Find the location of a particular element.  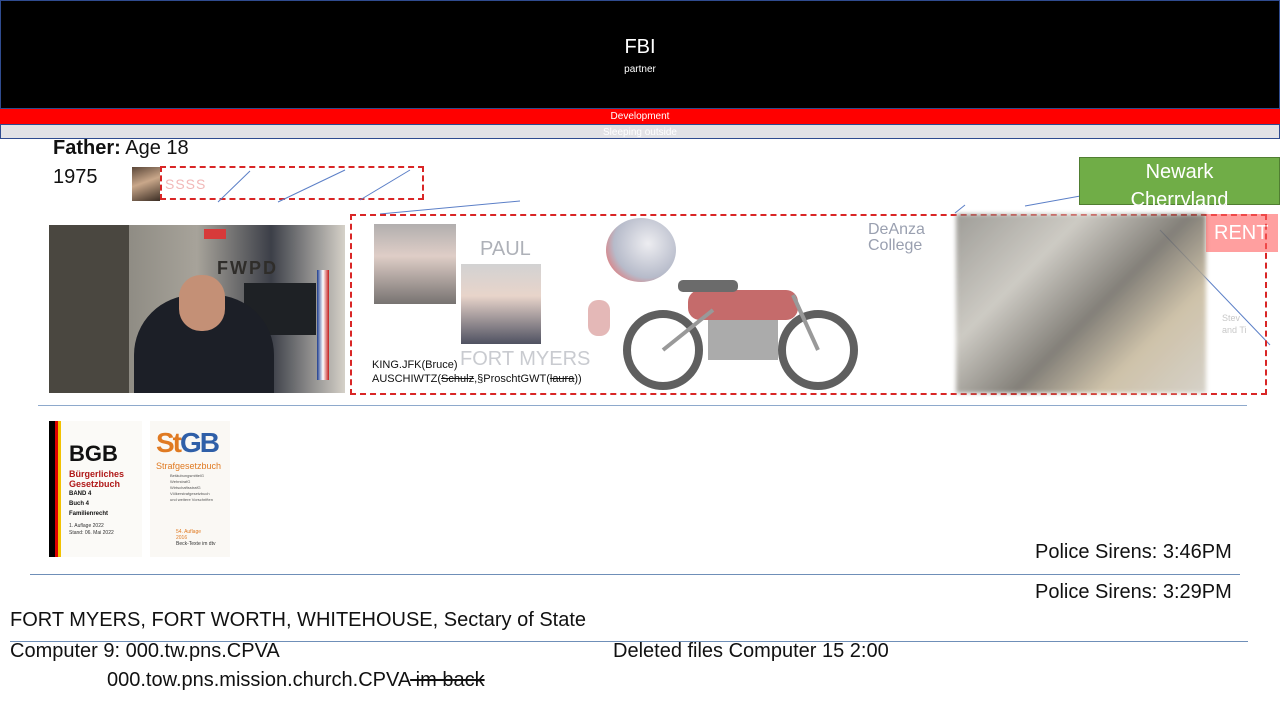

bgb-family: Familienrecht is located at coordinates (89, 514).